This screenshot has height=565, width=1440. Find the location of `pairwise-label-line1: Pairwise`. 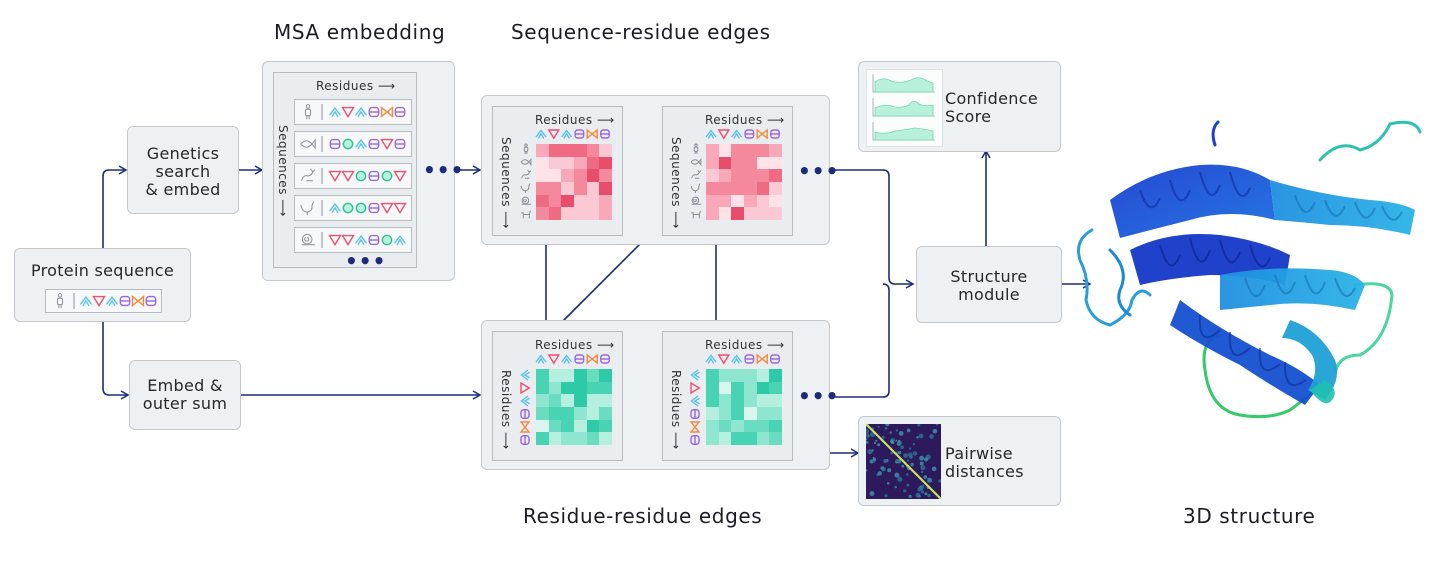

pairwise-label-line1: Pairwise is located at coordinates (979, 453).